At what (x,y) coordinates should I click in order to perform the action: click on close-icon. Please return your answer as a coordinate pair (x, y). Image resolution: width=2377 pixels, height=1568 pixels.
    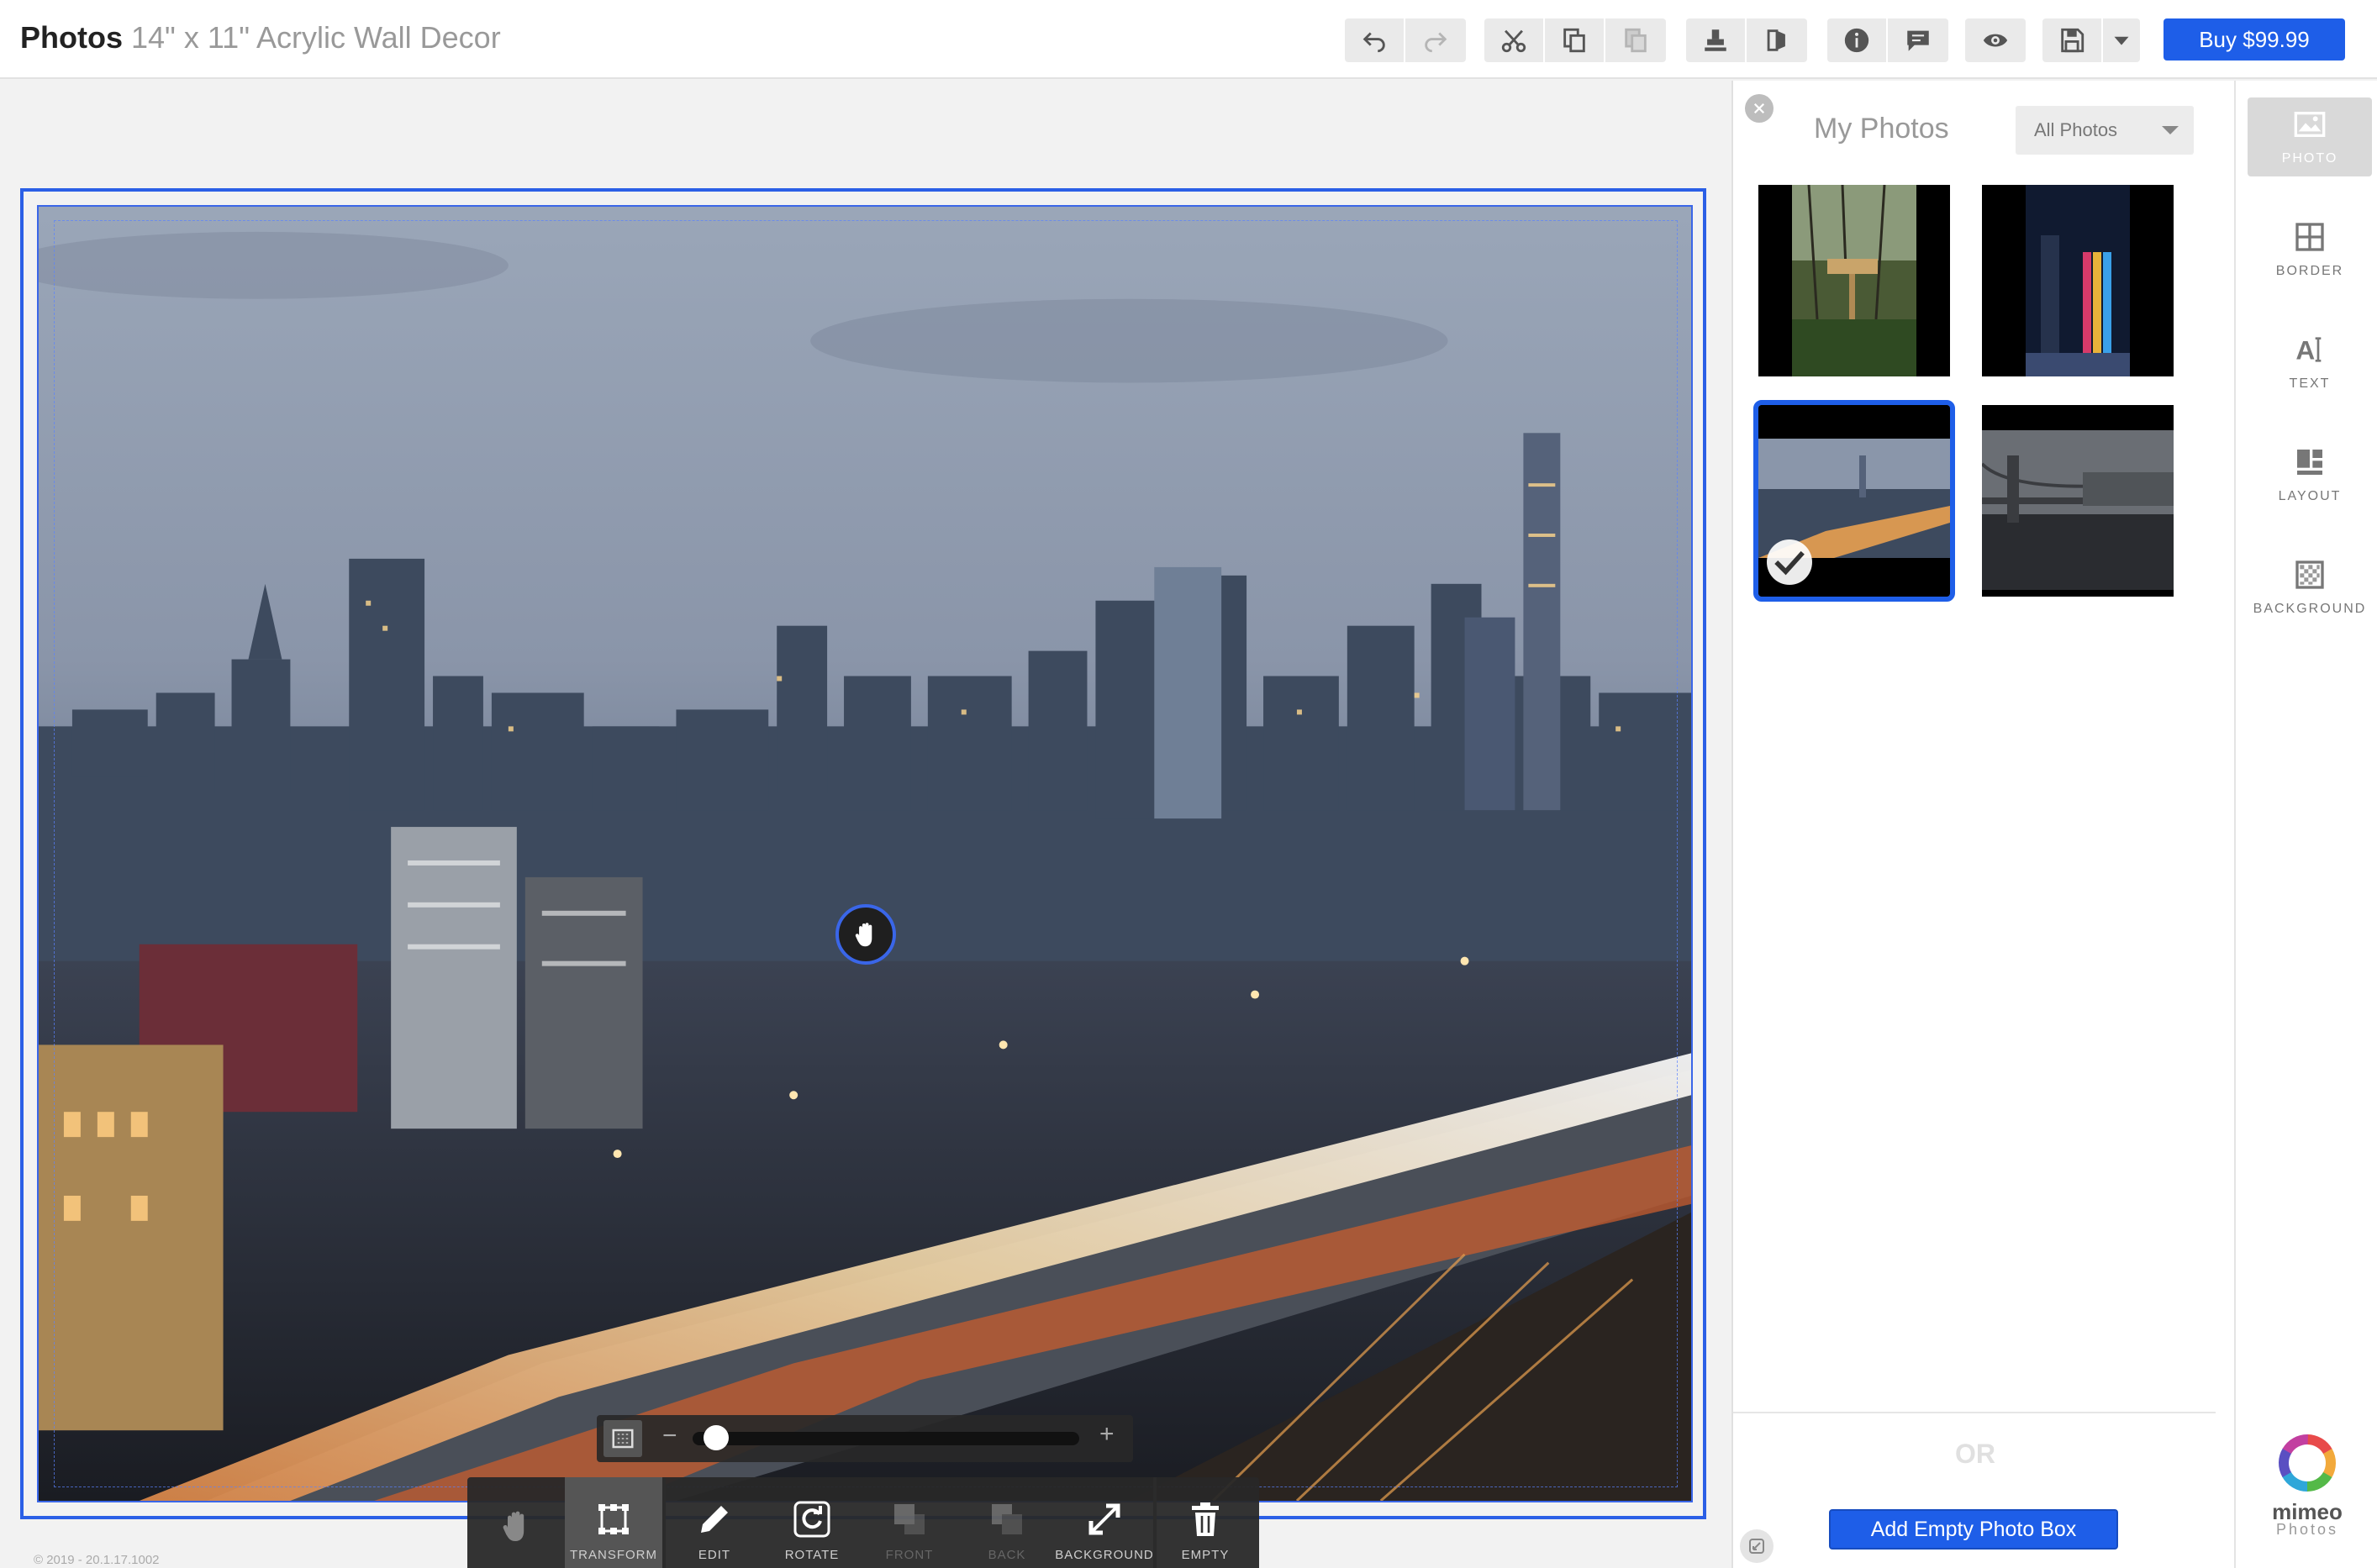
    Looking at the image, I should click on (1759, 109).